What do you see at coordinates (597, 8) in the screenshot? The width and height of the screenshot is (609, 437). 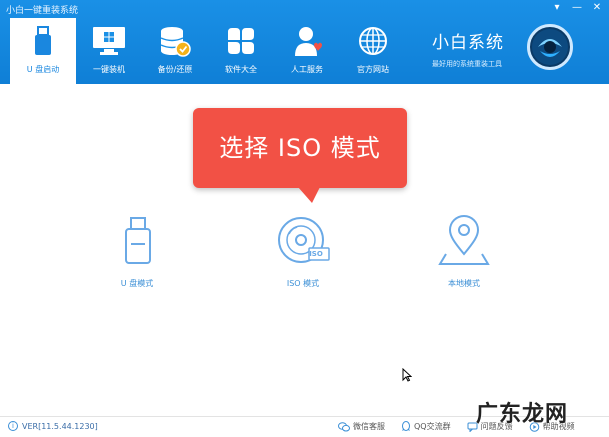 I see `close-button: ✕` at bounding box center [597, 8].